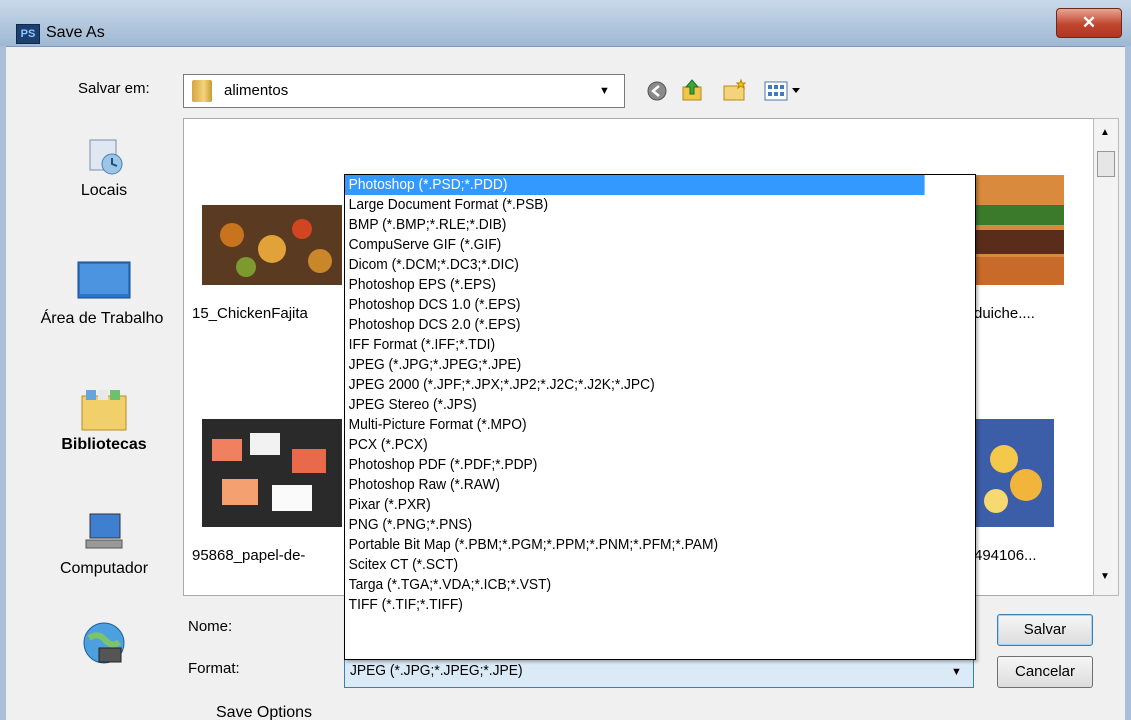 The height and width of the screenshot is (720, 1131). What do you see at coordinates (635, 445) in the screenshot?
I see `format-option: PCX (*.PCX)` at bounding box center [635, 445].